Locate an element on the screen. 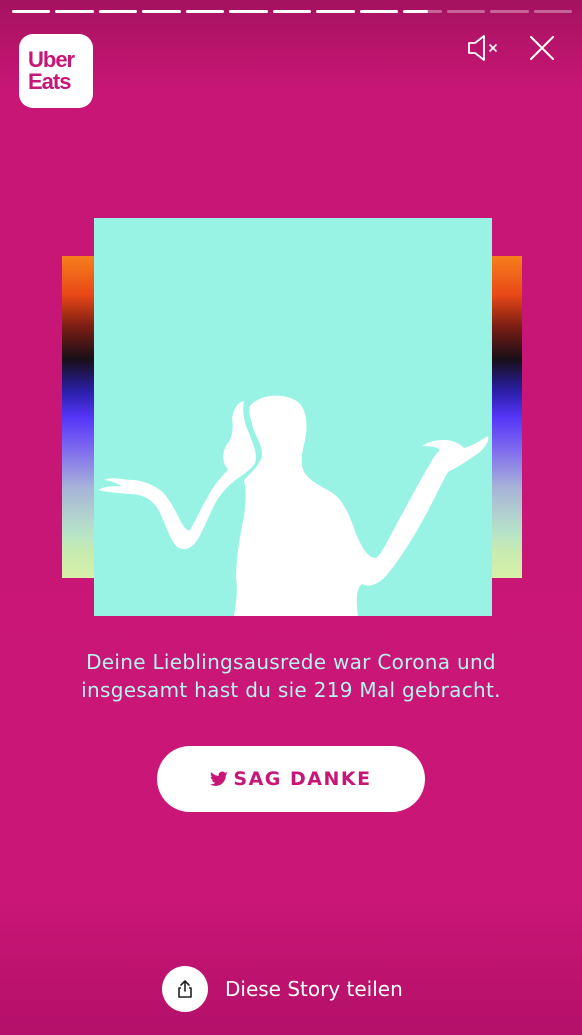  share-story-label: Diese Story teilen is located at coordinates (314, 989).